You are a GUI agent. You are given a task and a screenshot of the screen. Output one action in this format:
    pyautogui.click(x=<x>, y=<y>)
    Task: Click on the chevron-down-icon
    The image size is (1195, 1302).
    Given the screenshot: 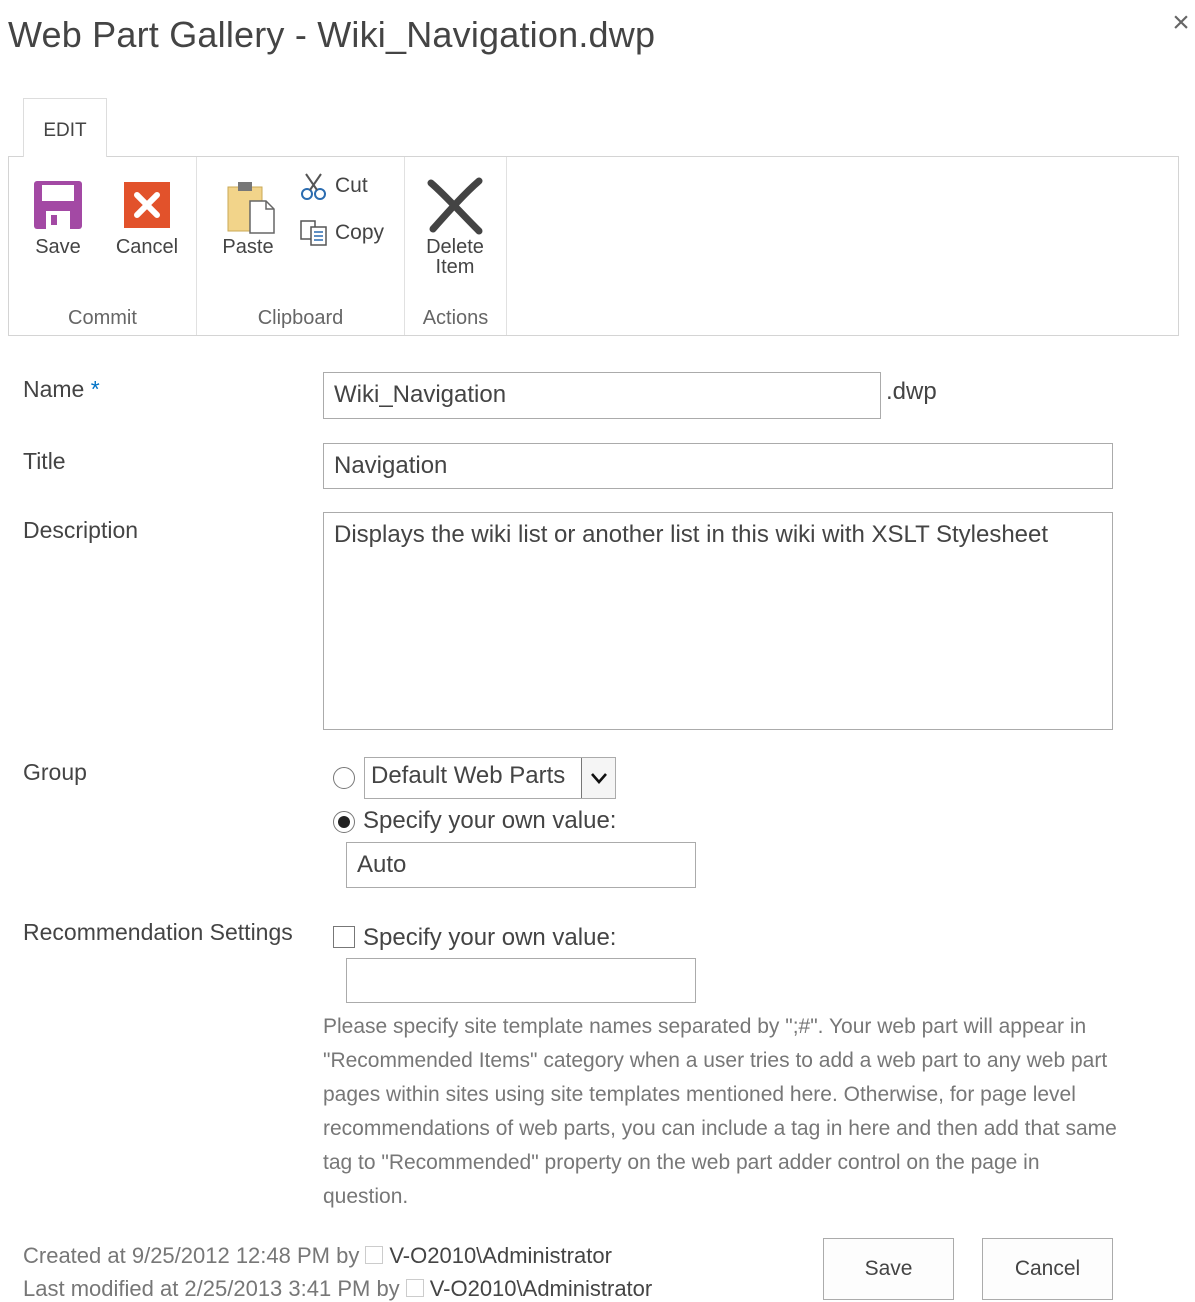 What is the action you would take?
    pyautogui.click(x=598, y=778)
    